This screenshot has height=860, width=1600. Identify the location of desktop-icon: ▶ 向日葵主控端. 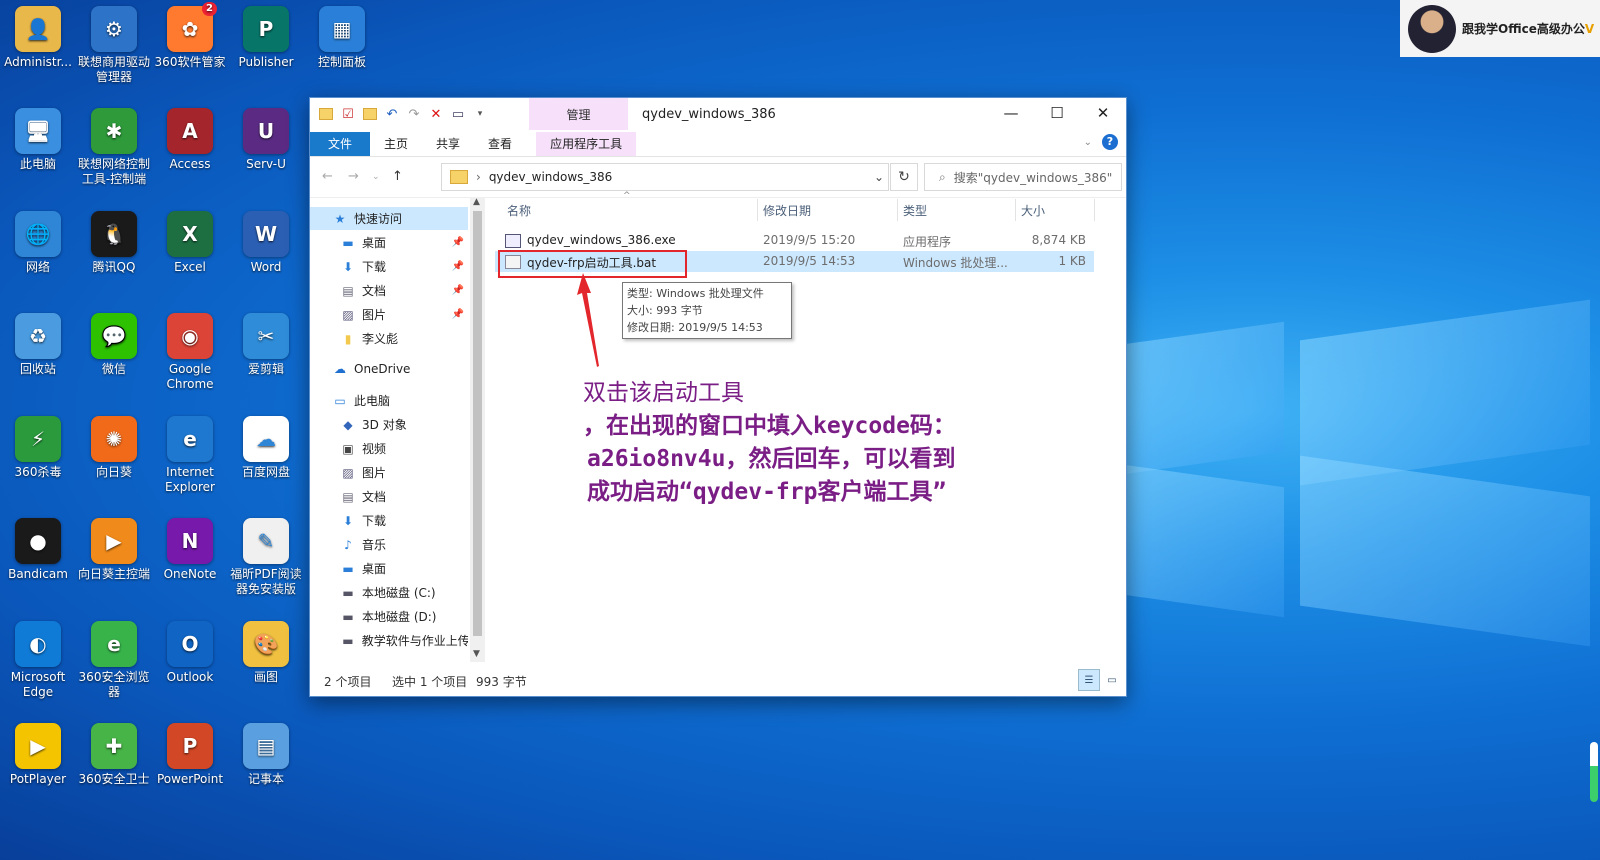
(114, 550).